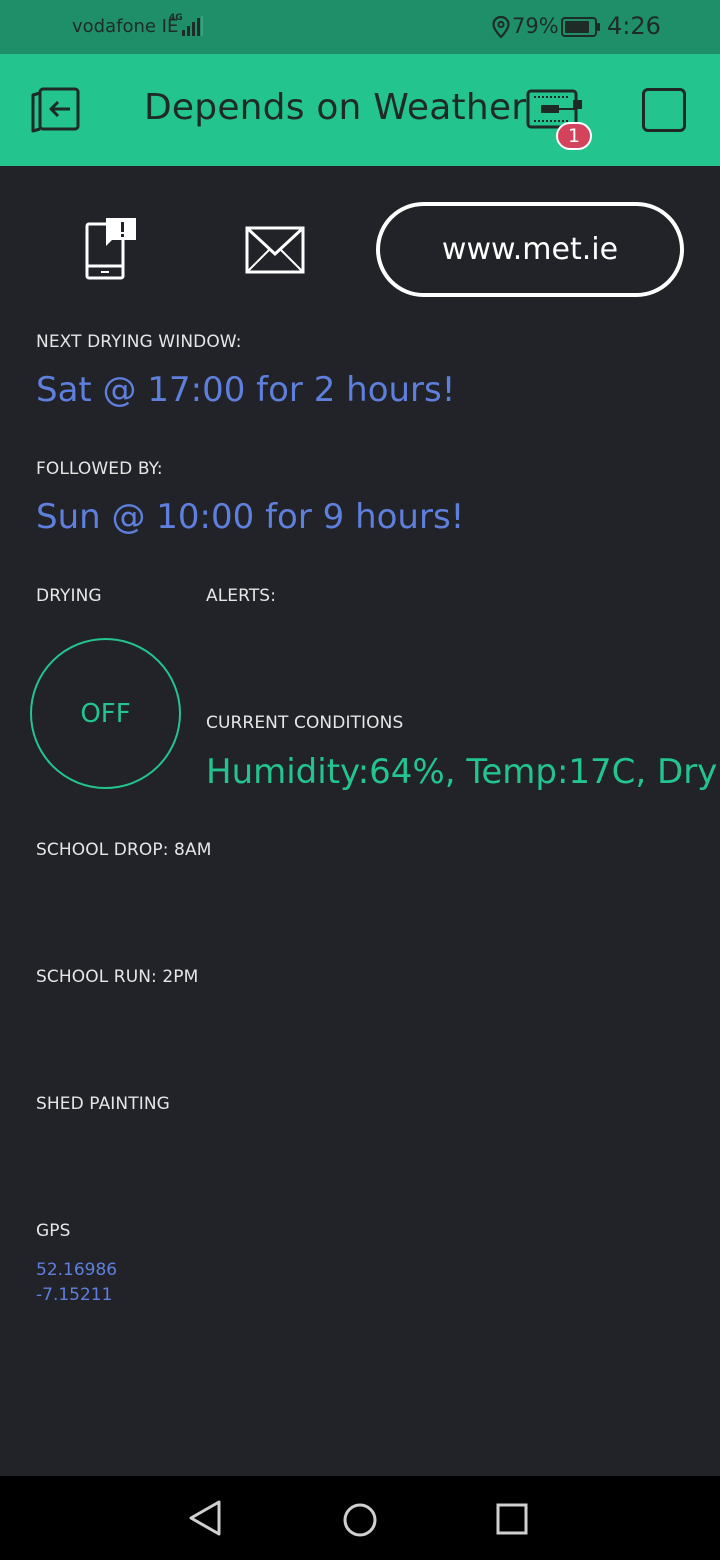 Image resolution: width=720 pixels, height=1560 pixels. Describe the element at coordinates (192, 26) in the screenshot. I see `signal-icon` at that location.